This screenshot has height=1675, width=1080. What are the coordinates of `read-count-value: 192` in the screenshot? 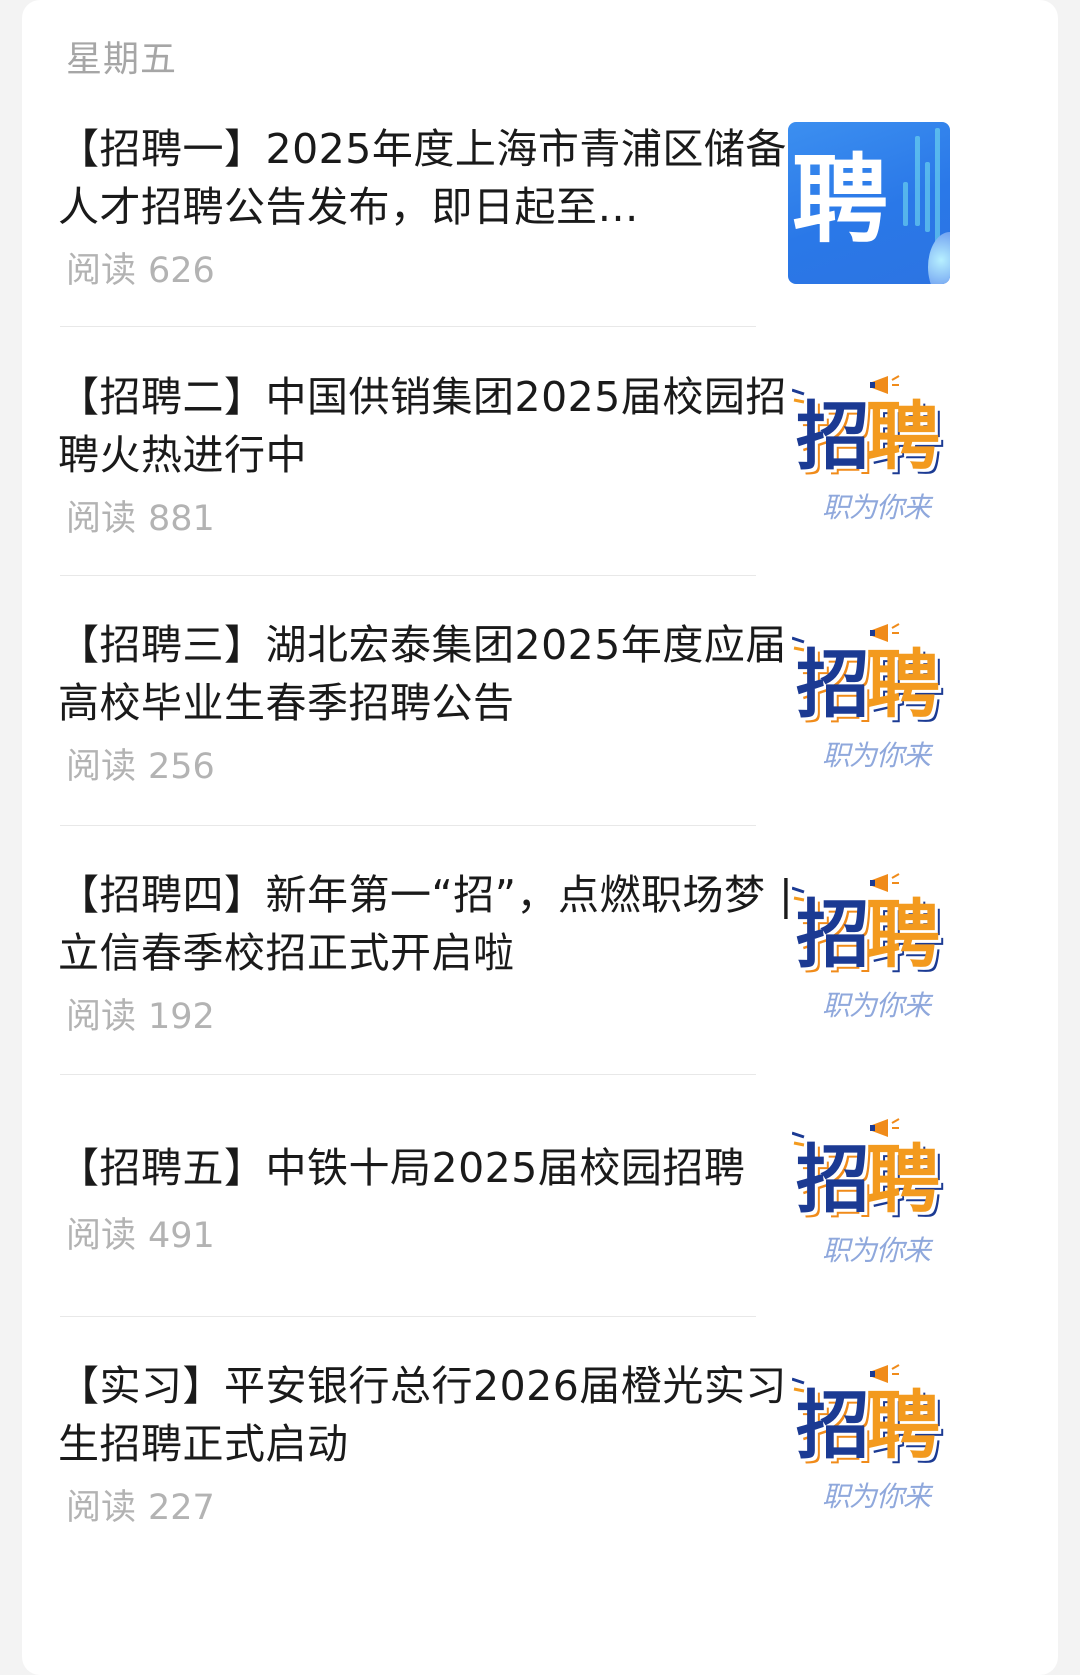 It's located at (181, 1017).